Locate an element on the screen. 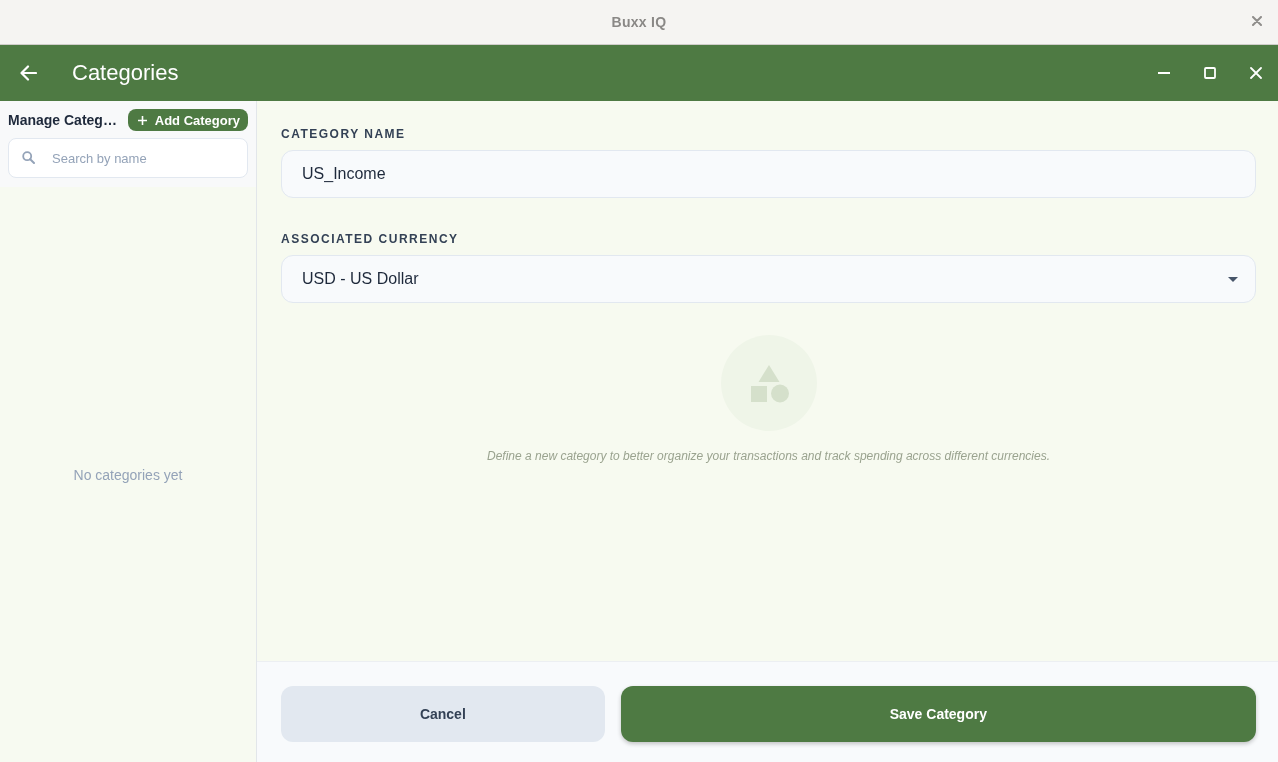 The width and height of the screenshot is (1278, 762). caret-icon is located at coordinates (1233, 279).